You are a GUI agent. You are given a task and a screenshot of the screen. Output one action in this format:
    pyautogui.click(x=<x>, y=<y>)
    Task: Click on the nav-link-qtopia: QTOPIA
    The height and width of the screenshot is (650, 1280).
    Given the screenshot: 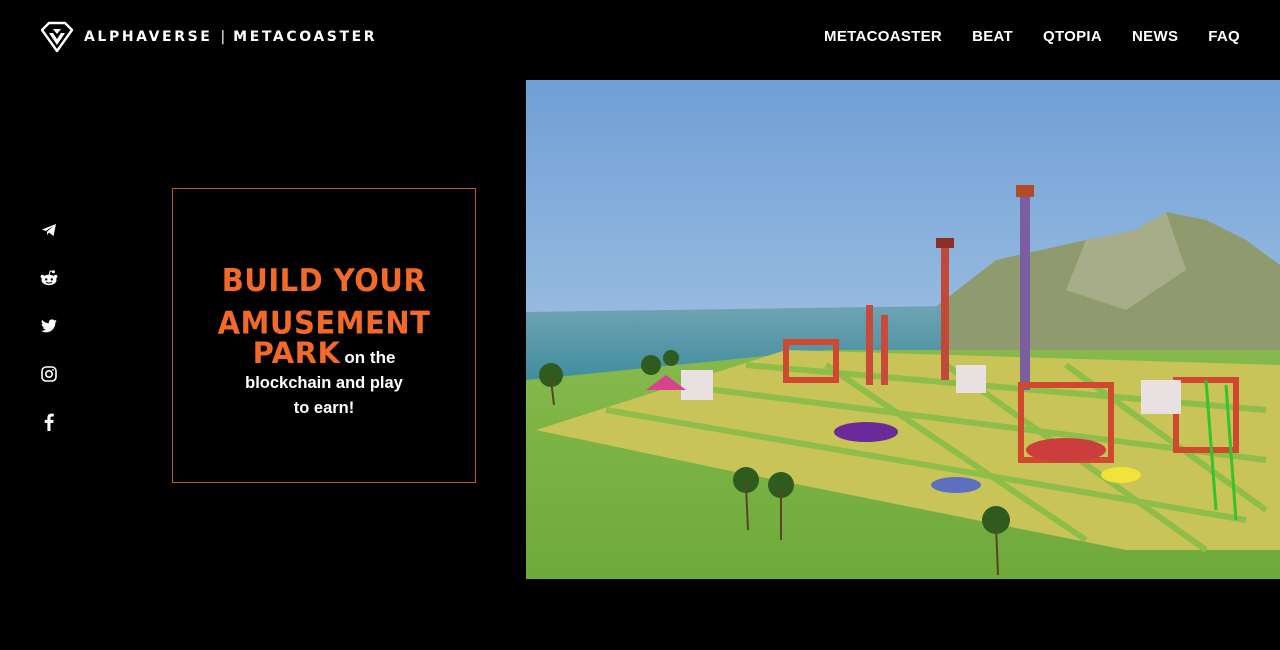 What is the action you would take?
    pyautogui.click(x=1072, y=36)
    